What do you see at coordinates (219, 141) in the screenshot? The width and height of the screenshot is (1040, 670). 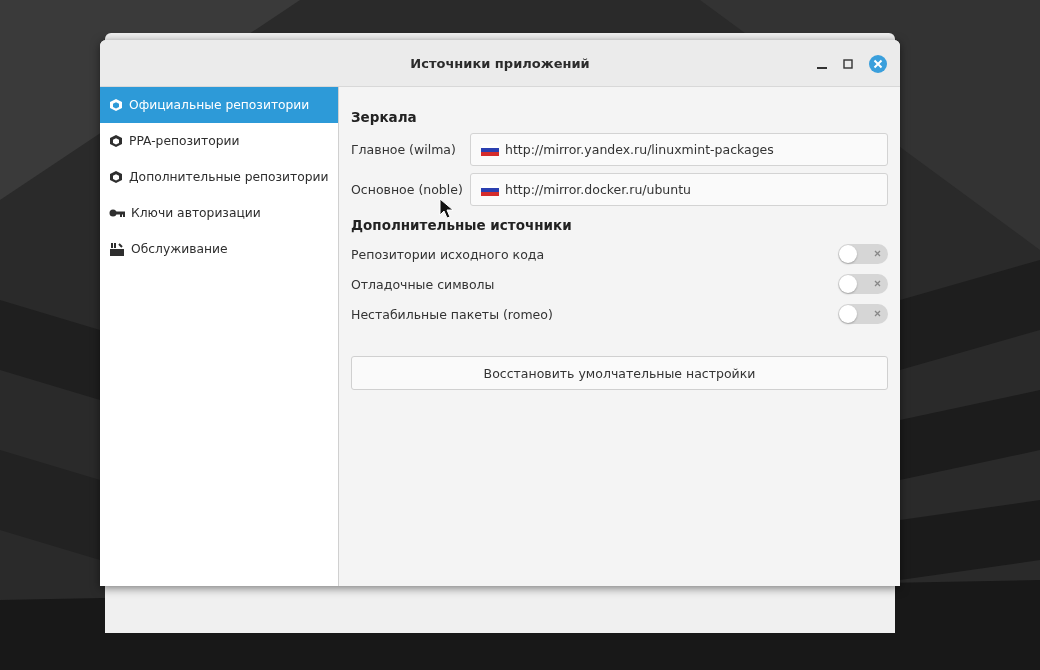 I see `sidebar-item: PPA-репозитории` at bounding box center [219, 141].